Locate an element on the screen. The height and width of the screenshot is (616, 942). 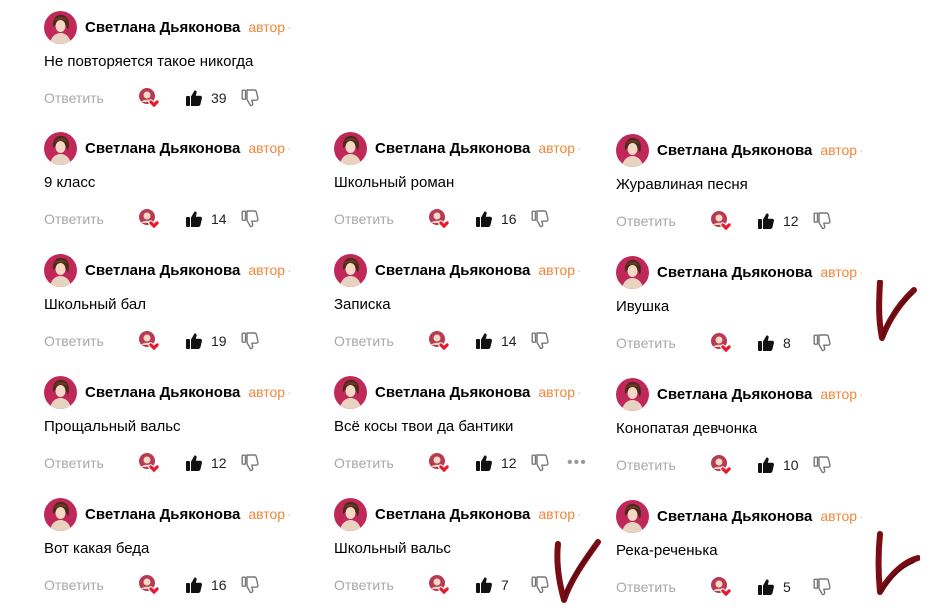
like-count: 12 is located at coordinates (219, 463).